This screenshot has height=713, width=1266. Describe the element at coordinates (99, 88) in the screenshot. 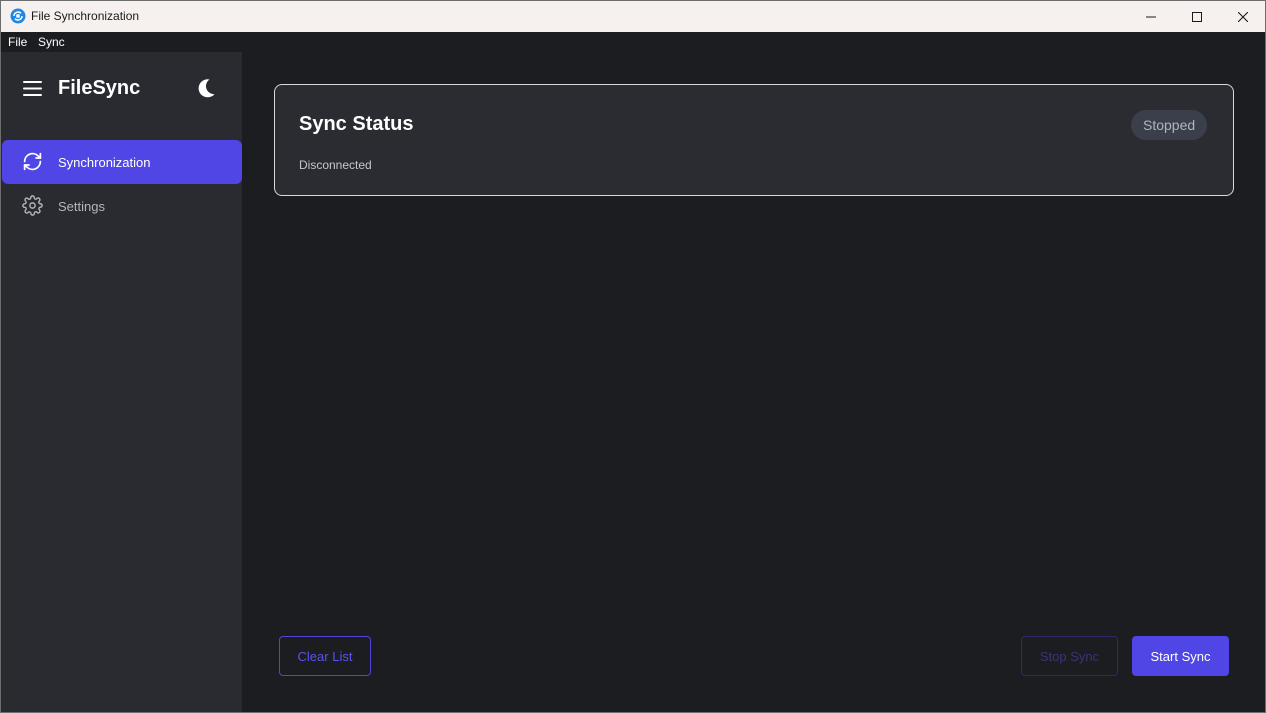

I see `brand-title: FileSync` at that location.